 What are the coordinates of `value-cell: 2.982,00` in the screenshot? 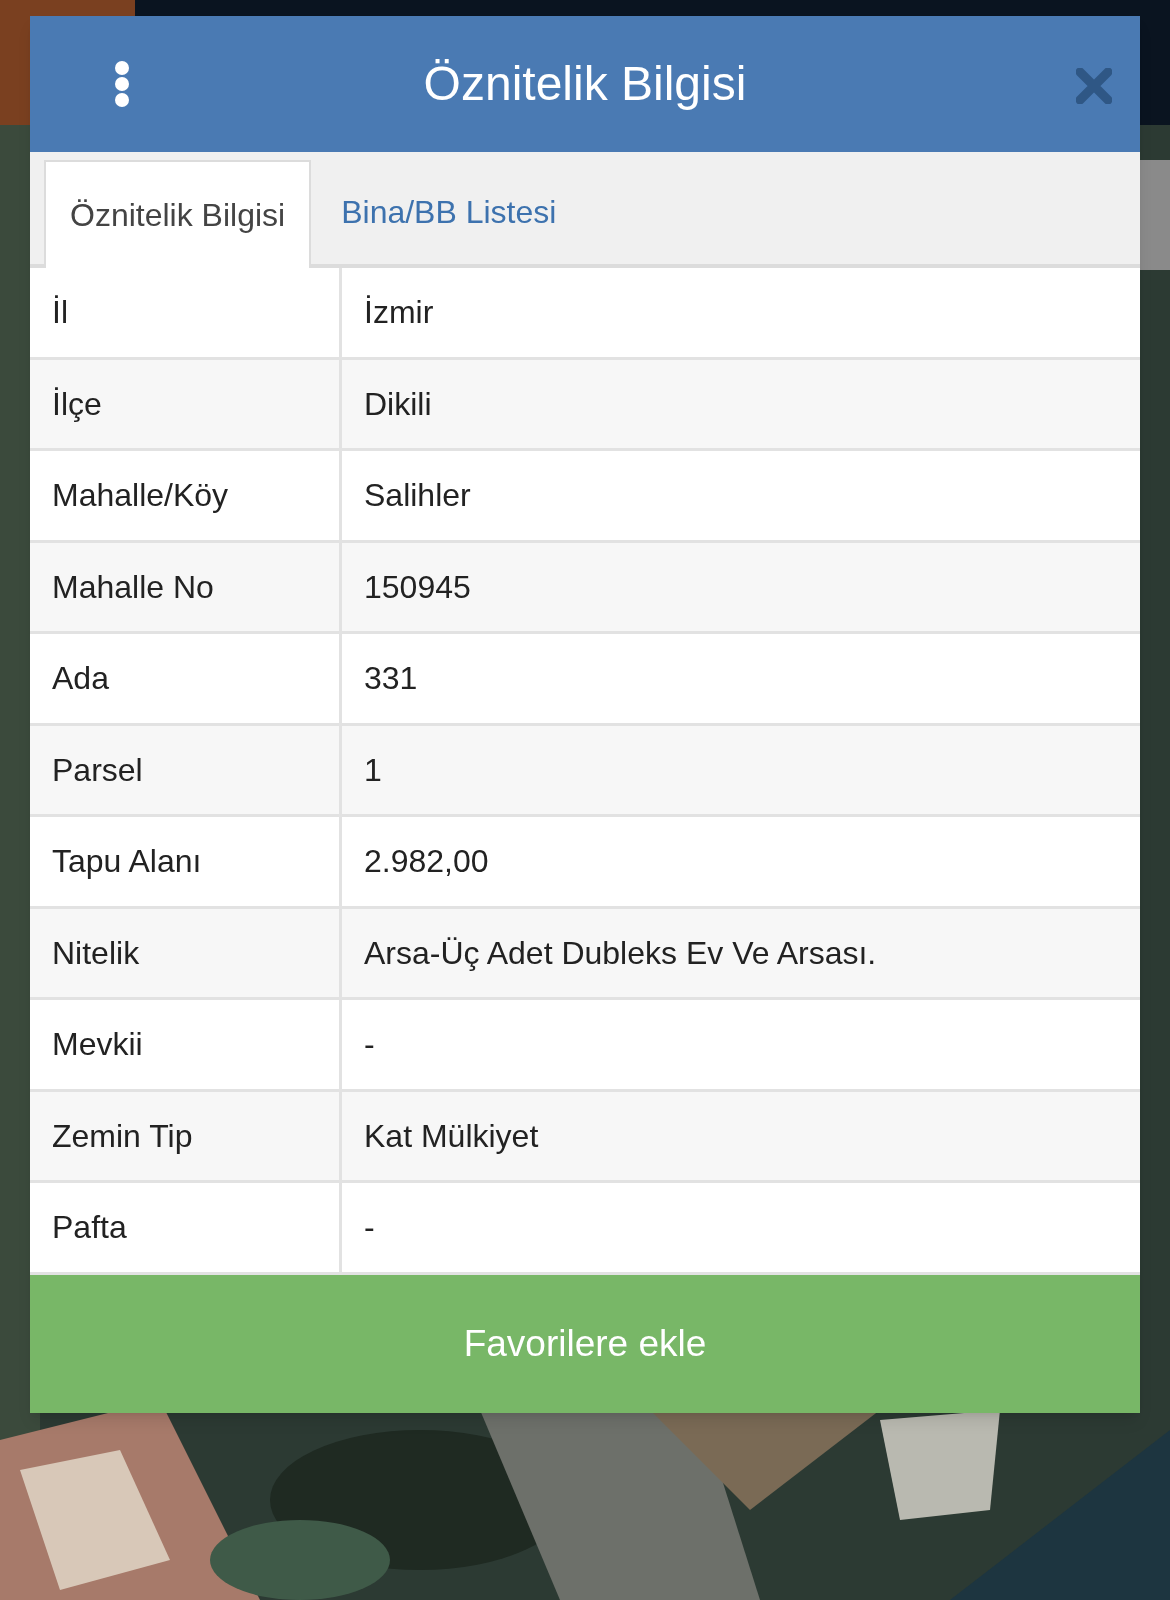 It's located at (741, 861).